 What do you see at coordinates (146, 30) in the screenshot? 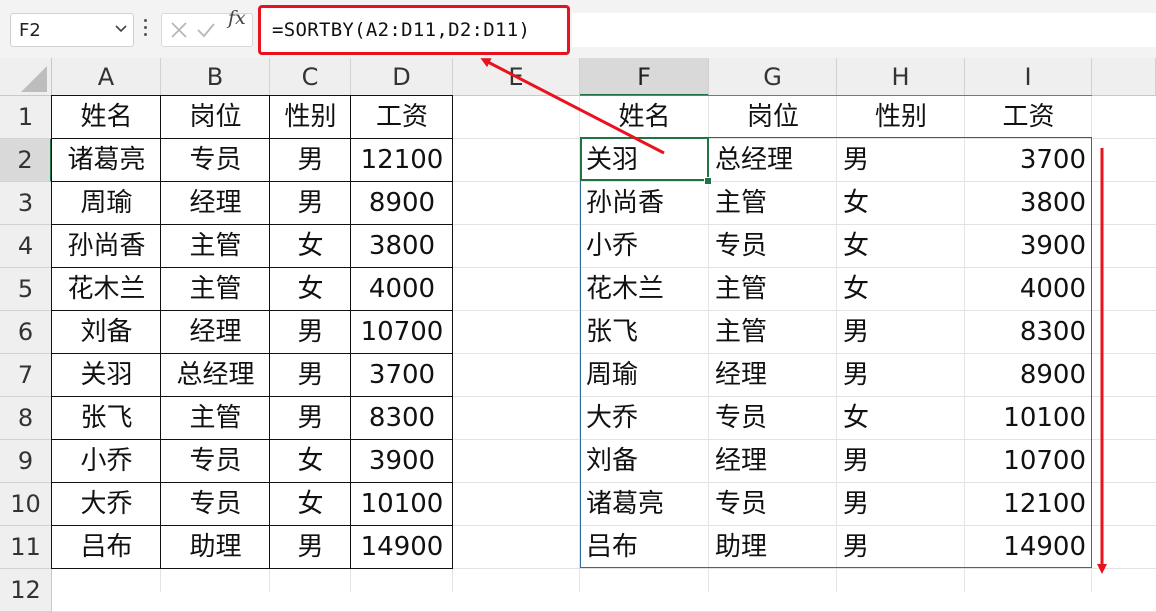
I see `more-options-icon` at bounding box center [146, 30].